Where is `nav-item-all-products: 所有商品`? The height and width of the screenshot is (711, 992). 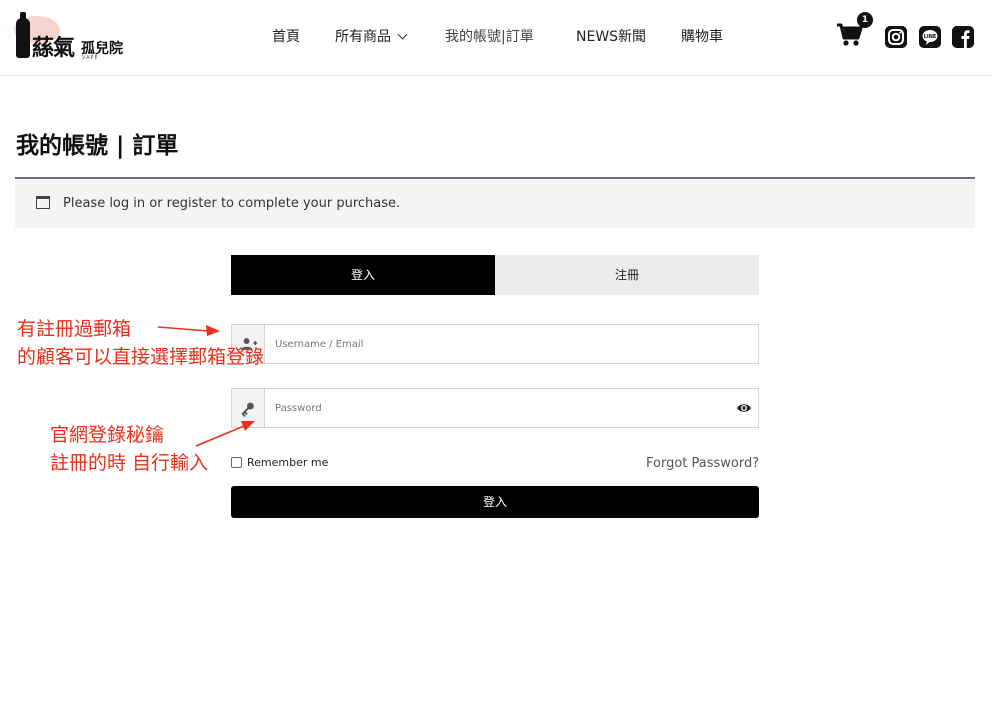
nav-item-all-products: 所有商品 is located at coordinates (371, 36).